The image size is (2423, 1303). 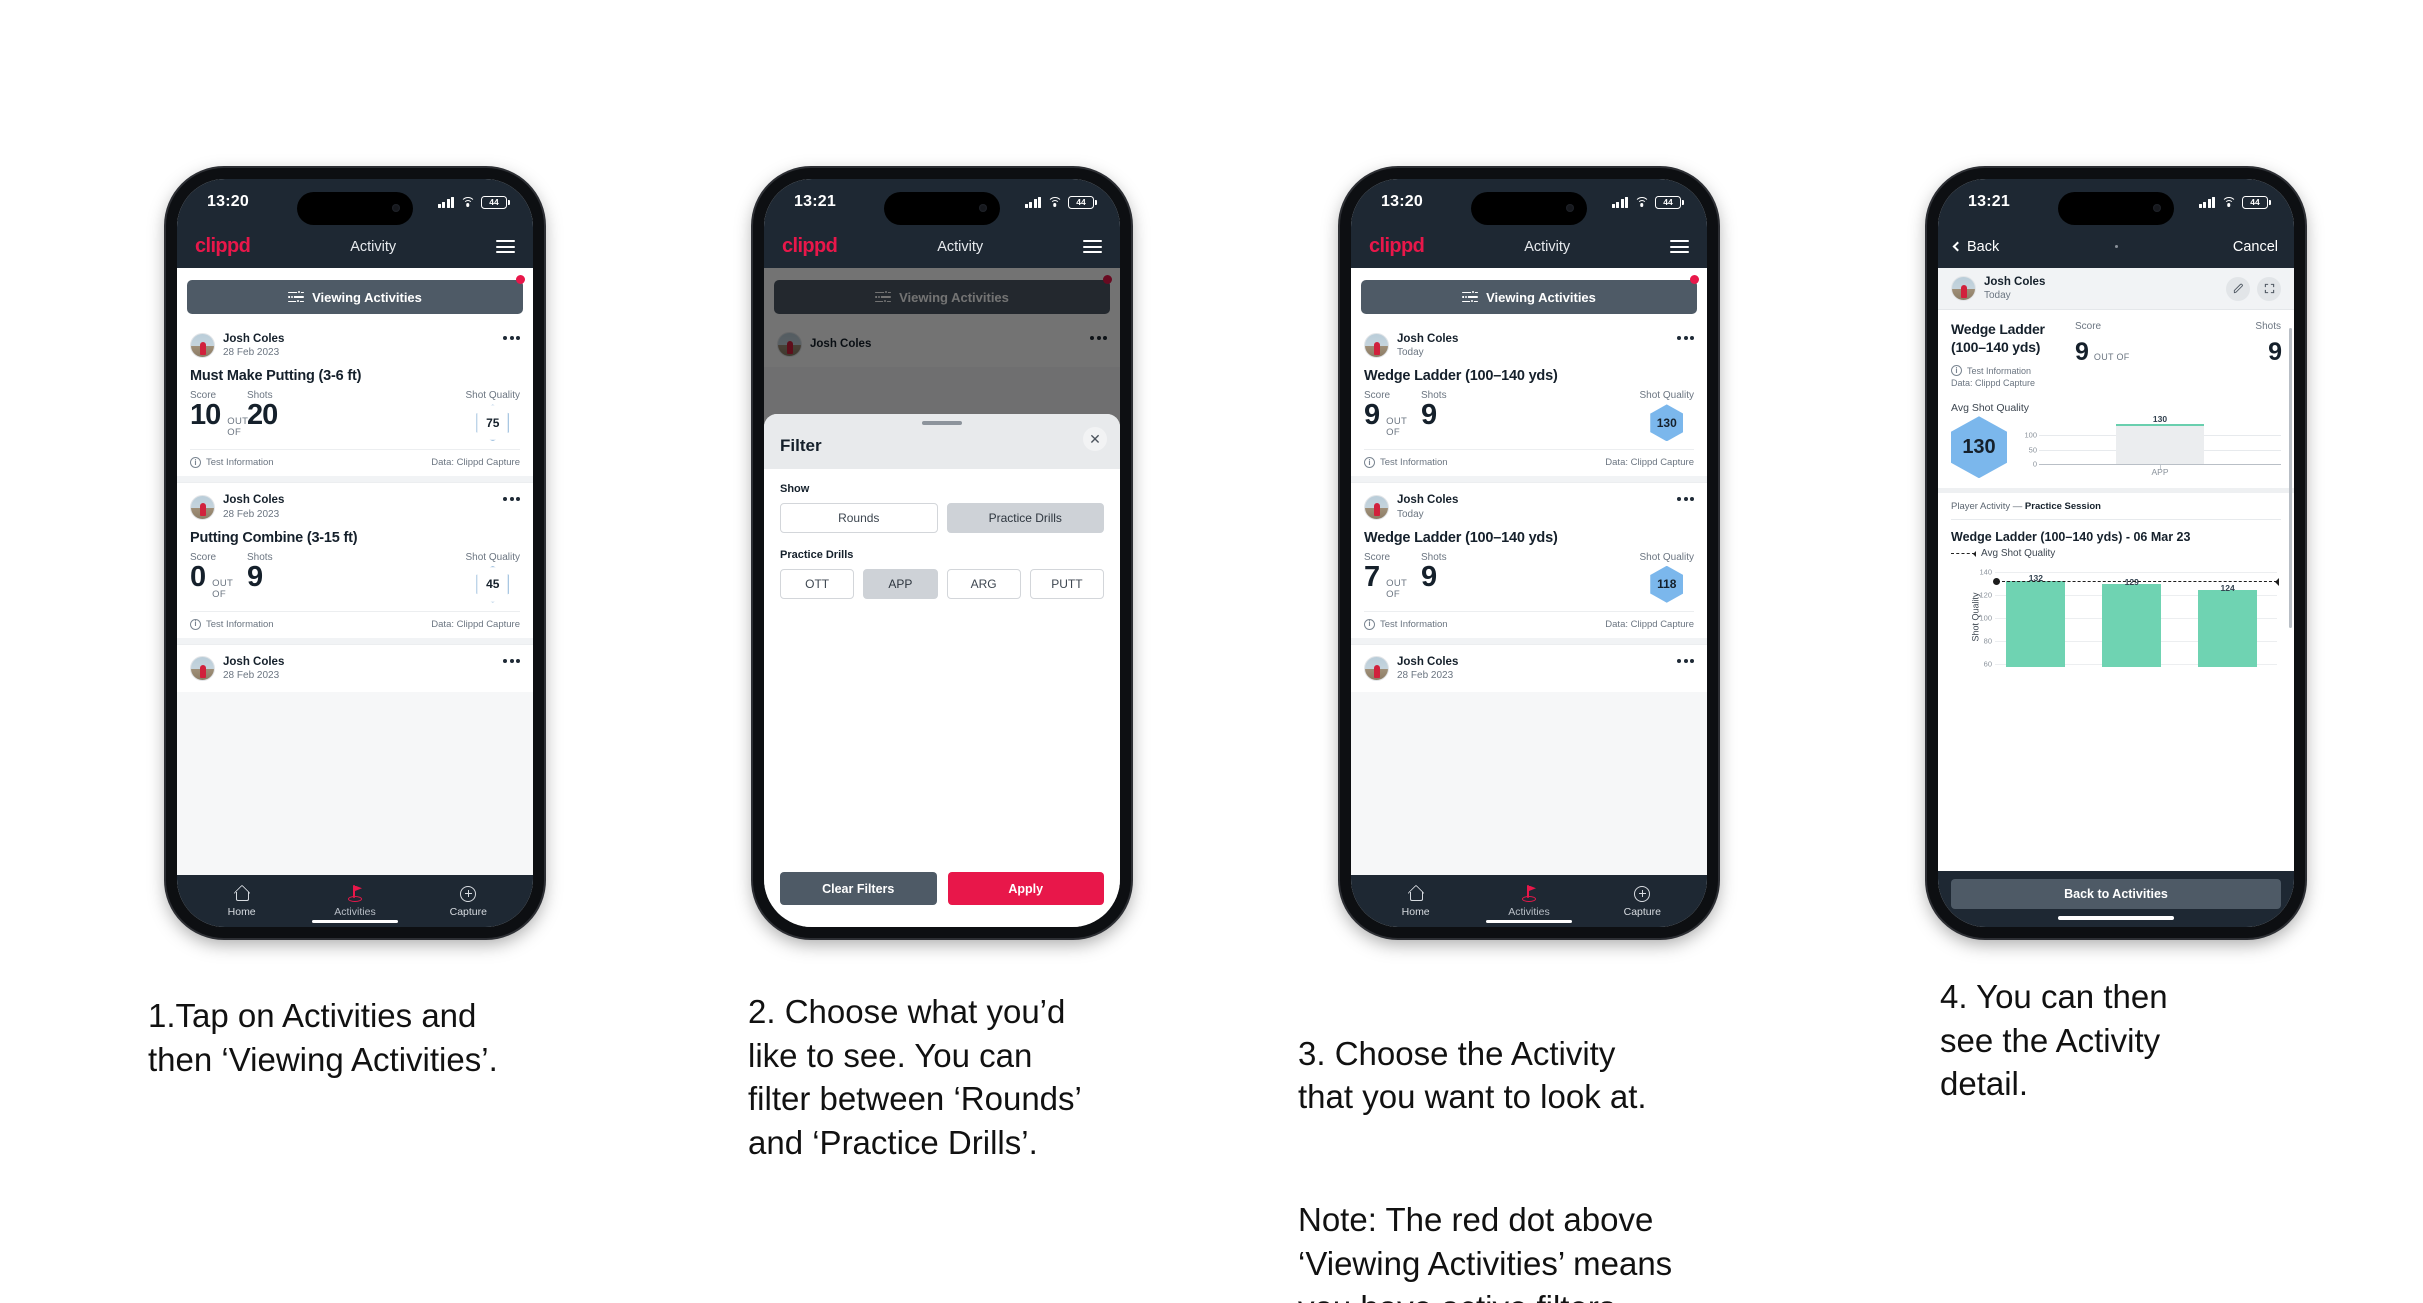 I want to click on cancel-button: Cancel, so click(x=2255, y=247).